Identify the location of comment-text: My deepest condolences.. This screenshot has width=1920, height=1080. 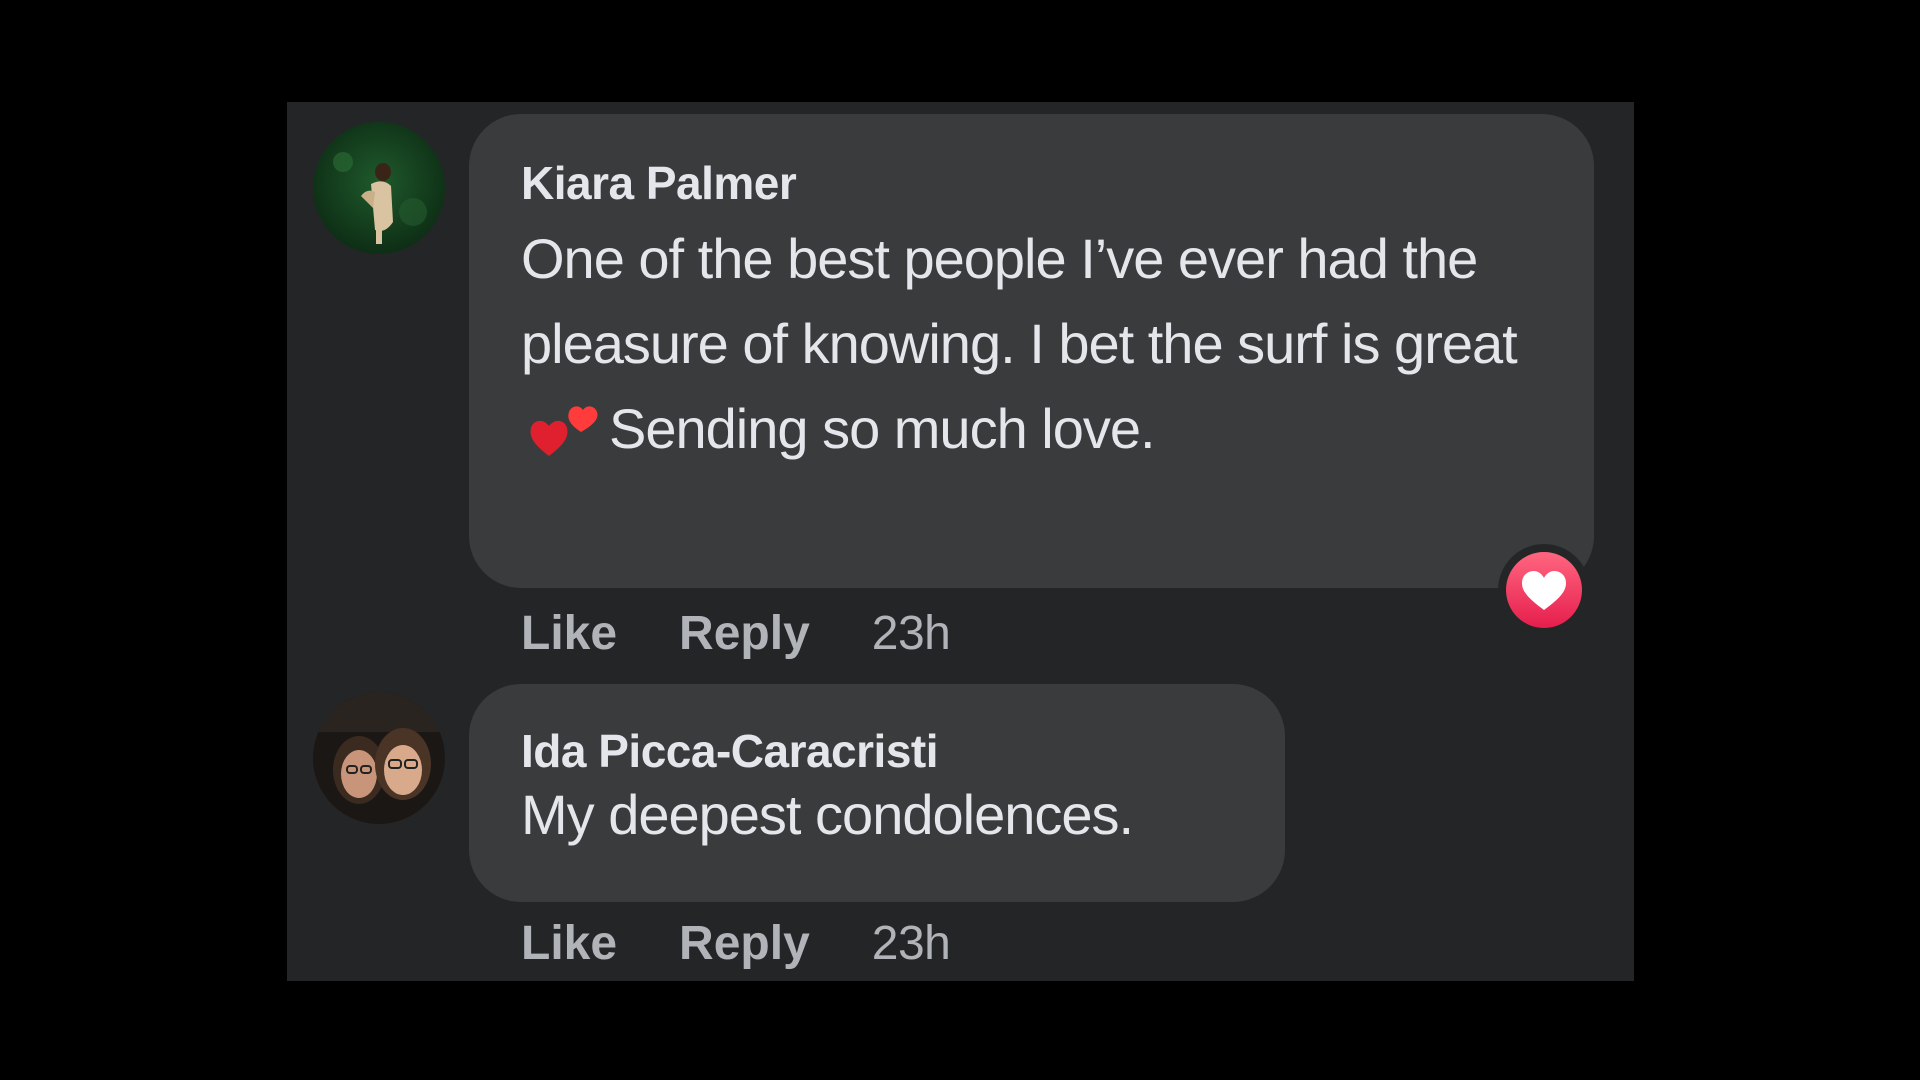
(827, 814).